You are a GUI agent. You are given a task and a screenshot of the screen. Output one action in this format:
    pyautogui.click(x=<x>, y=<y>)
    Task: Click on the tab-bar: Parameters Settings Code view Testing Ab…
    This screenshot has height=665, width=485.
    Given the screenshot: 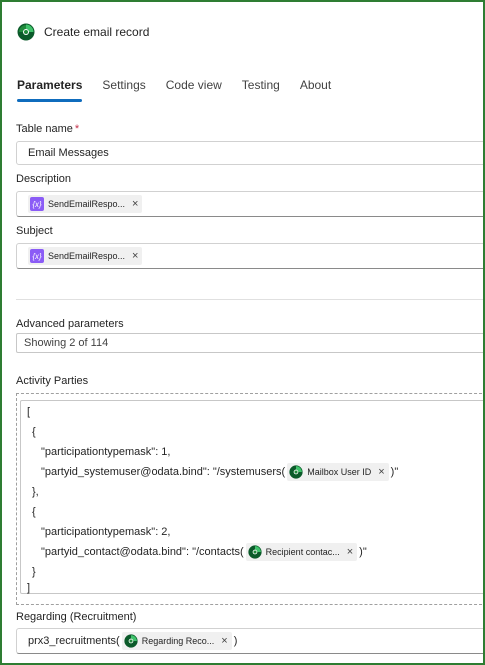 What is the action you would take?
    pyautogui.click(x=184, y=90)
    